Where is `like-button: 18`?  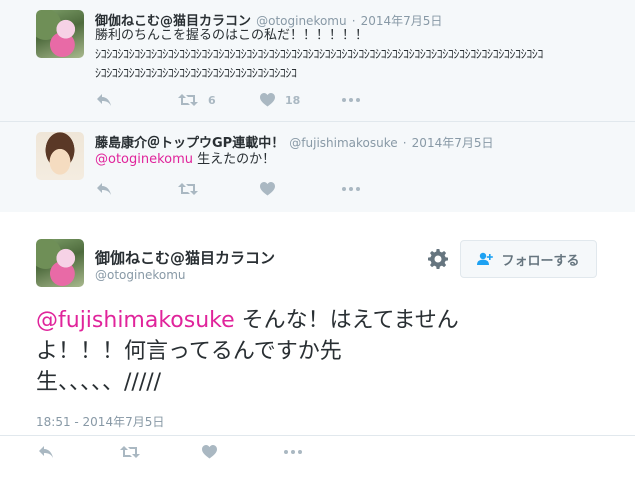 like-button: 18 is located at coordinates (301, 100).